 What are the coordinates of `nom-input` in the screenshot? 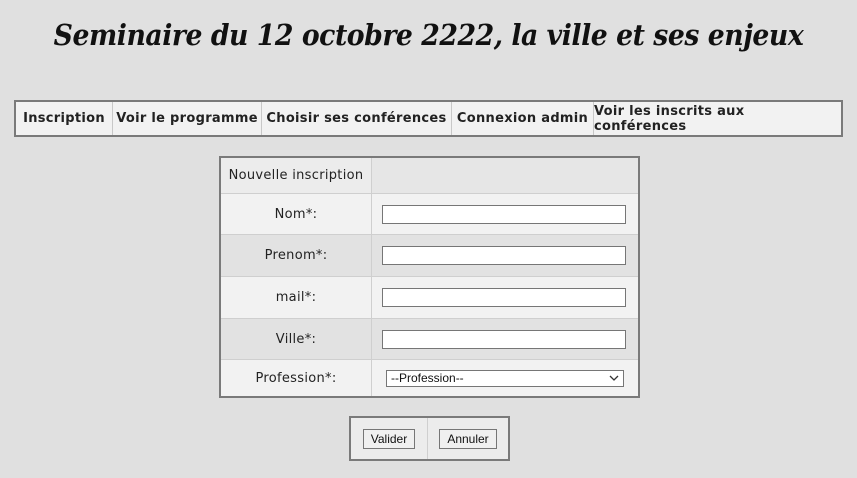 It's located at (504, 214).